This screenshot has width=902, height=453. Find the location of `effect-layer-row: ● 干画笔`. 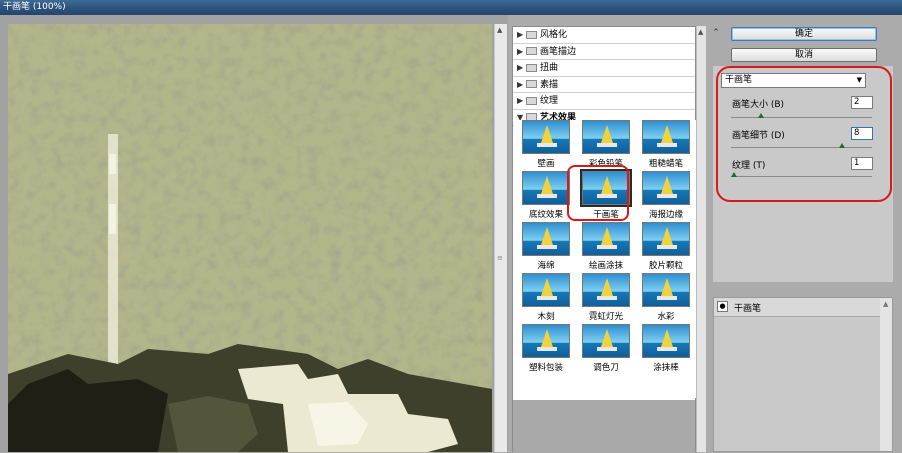

effect-layer-row: ● 干画笔 is located at coordinates (797, 307).